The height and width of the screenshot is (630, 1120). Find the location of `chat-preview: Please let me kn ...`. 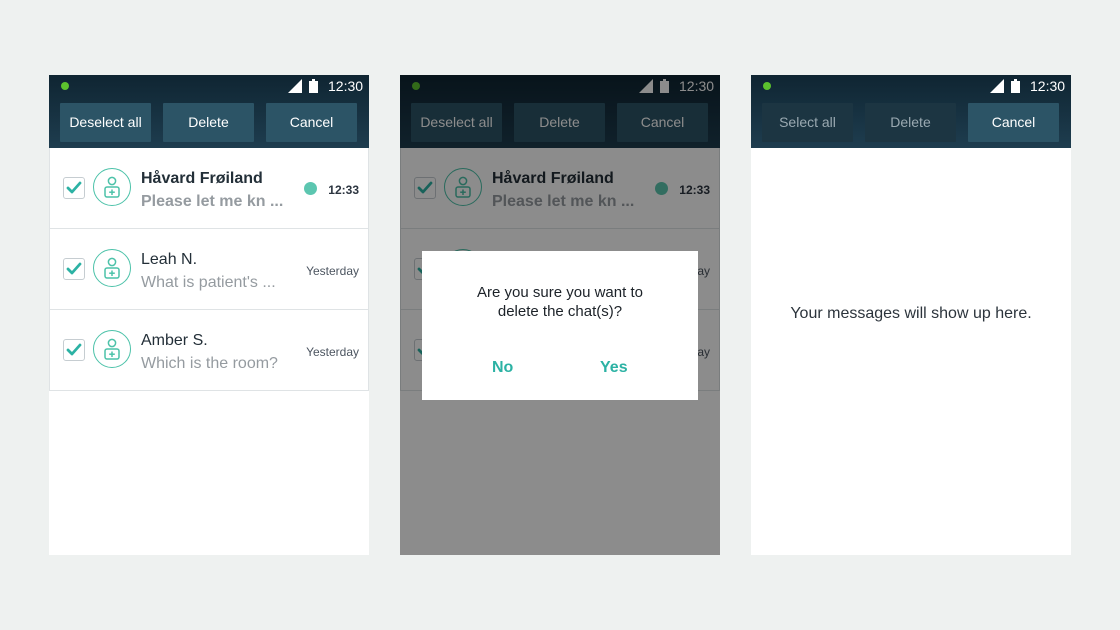

chat-preview: Please let me kn ... is located at coordinates (212, 201).